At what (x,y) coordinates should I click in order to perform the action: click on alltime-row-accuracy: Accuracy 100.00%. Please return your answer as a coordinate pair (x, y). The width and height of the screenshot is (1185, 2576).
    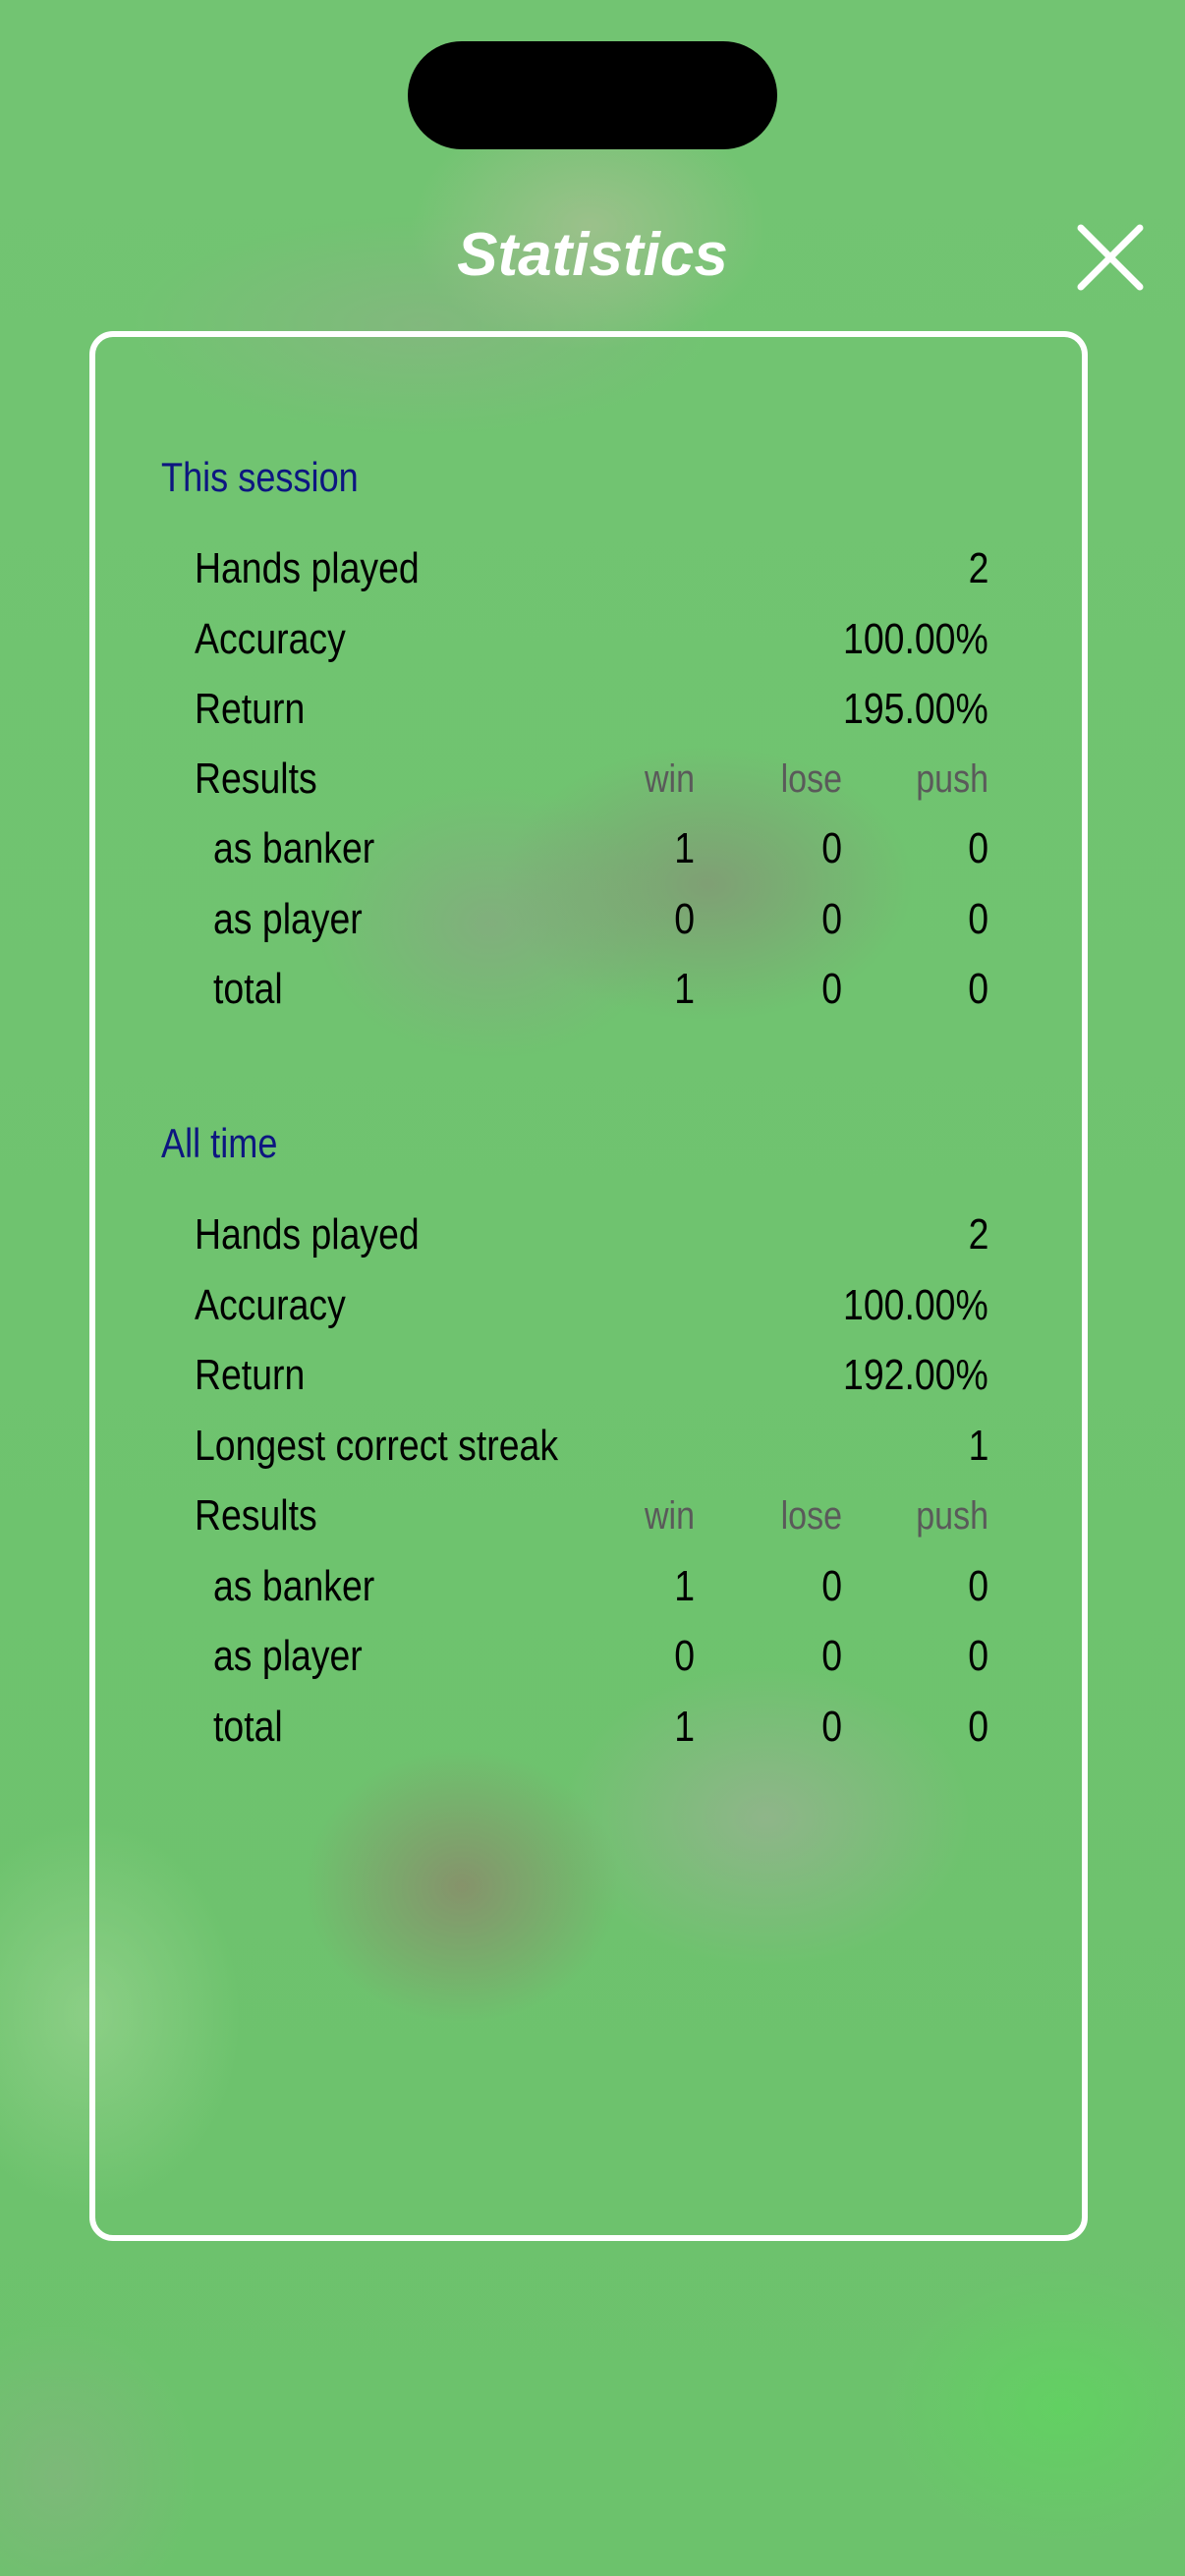
    Looking at the image, I should click on (592, 1305).